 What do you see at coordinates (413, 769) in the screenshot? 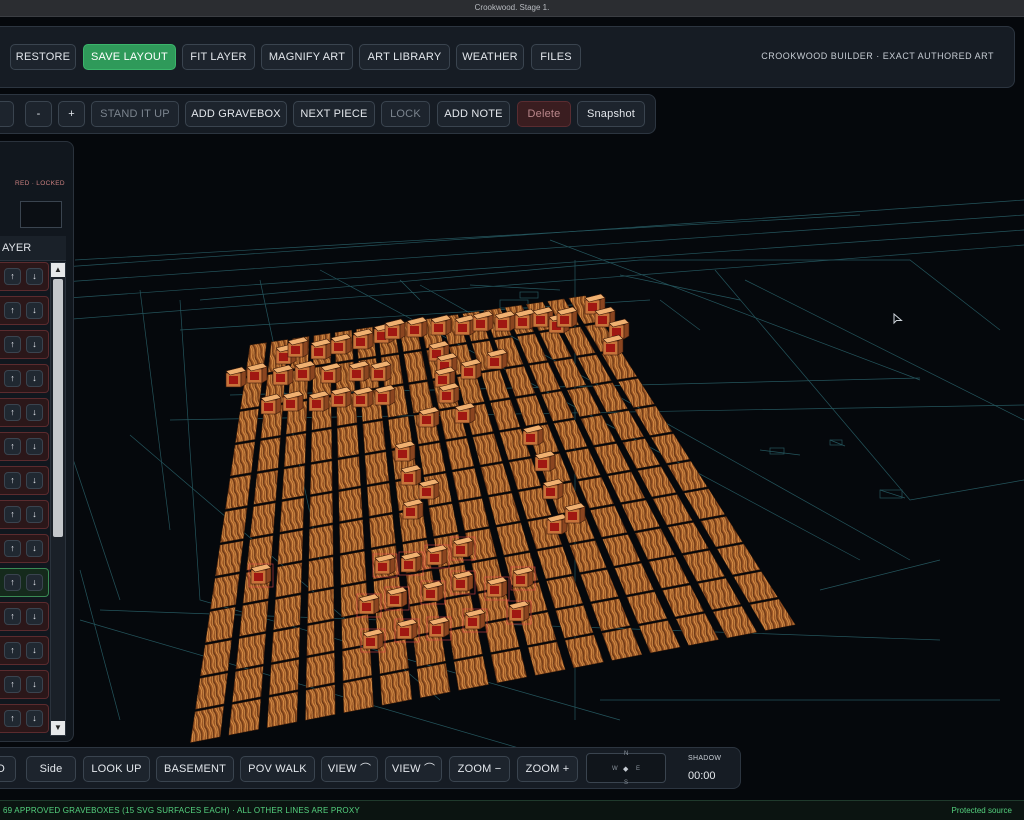
I see `view-rotate-right-button: VIEW ⌒` at bounding box center [413, 769].